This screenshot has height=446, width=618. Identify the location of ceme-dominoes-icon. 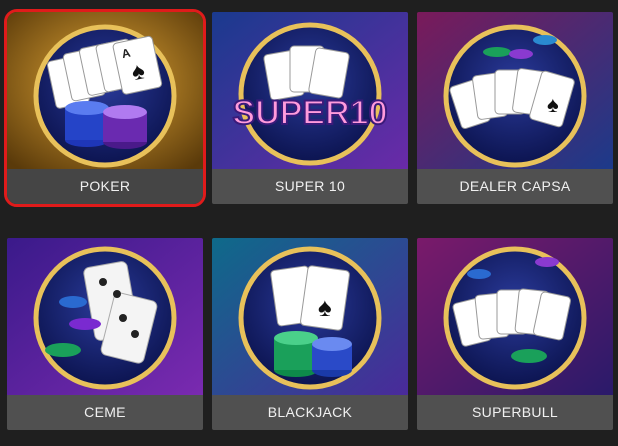
(105, 316).